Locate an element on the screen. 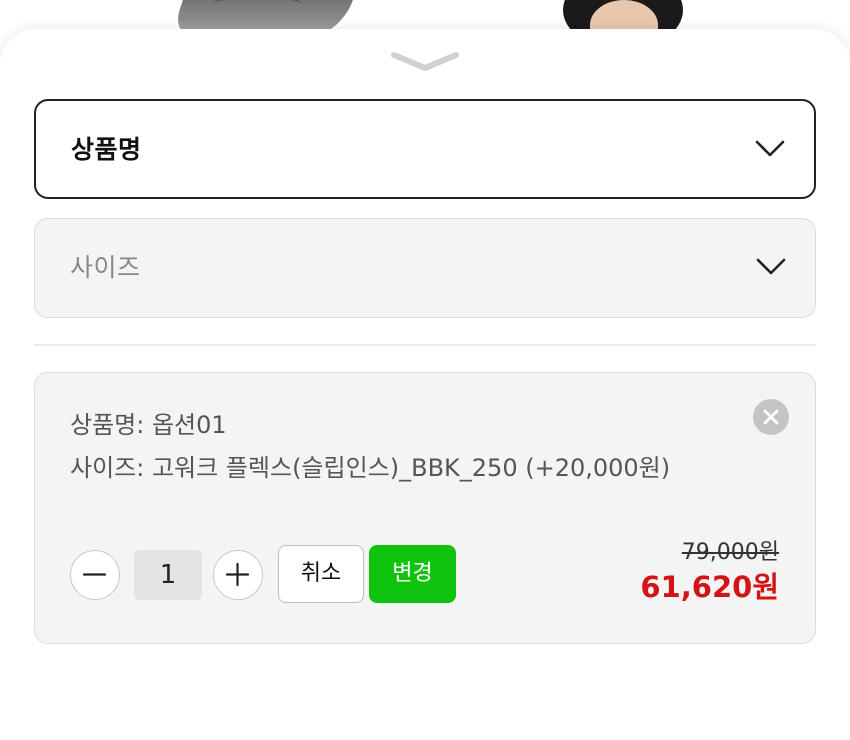 The width and height of the screenshot is (850, 740). minus-icon is located at coordinates (94, 574).